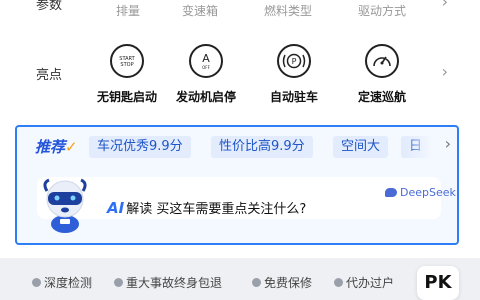  Describe the element at coordinates (240, 282) in the screenshot. I see `service-features-row: 深度检测 重大事故终身包退 免费保修 代办过户` at that location.